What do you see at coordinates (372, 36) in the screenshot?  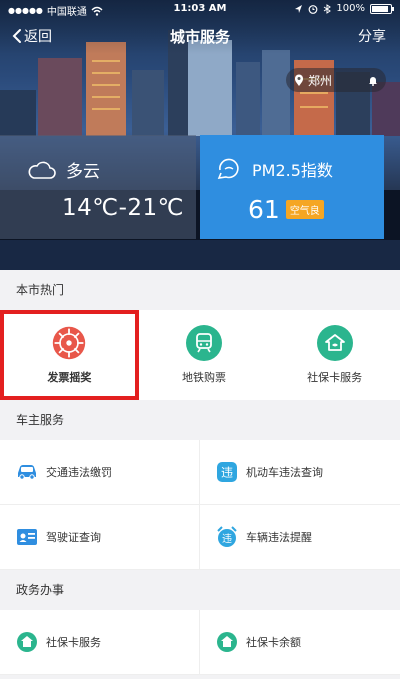 I see `share-button: 分享` at bounding box center [372, 36].